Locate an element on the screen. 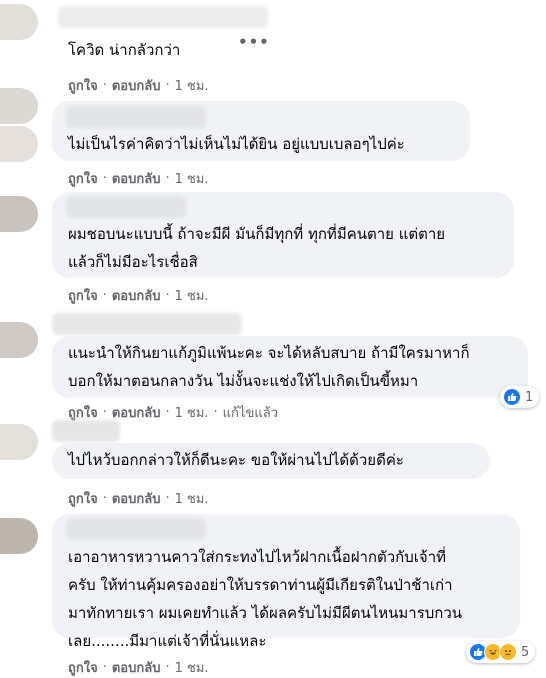 The width and height of the screenshot is (546, 678). reaction-badge: 1 is located at coordinates (520, 397).